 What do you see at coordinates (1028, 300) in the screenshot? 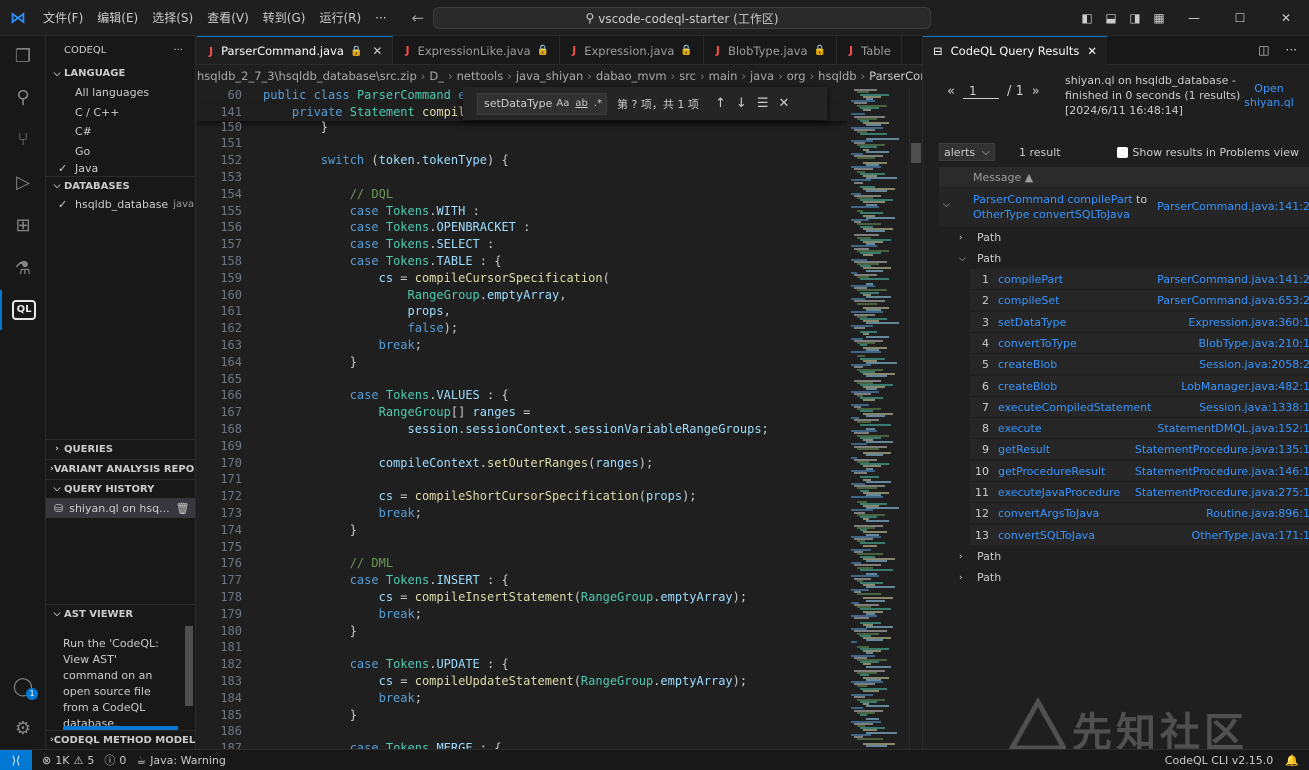
I see `step-function-link: compileSet` at bounding box center [1028, 300].